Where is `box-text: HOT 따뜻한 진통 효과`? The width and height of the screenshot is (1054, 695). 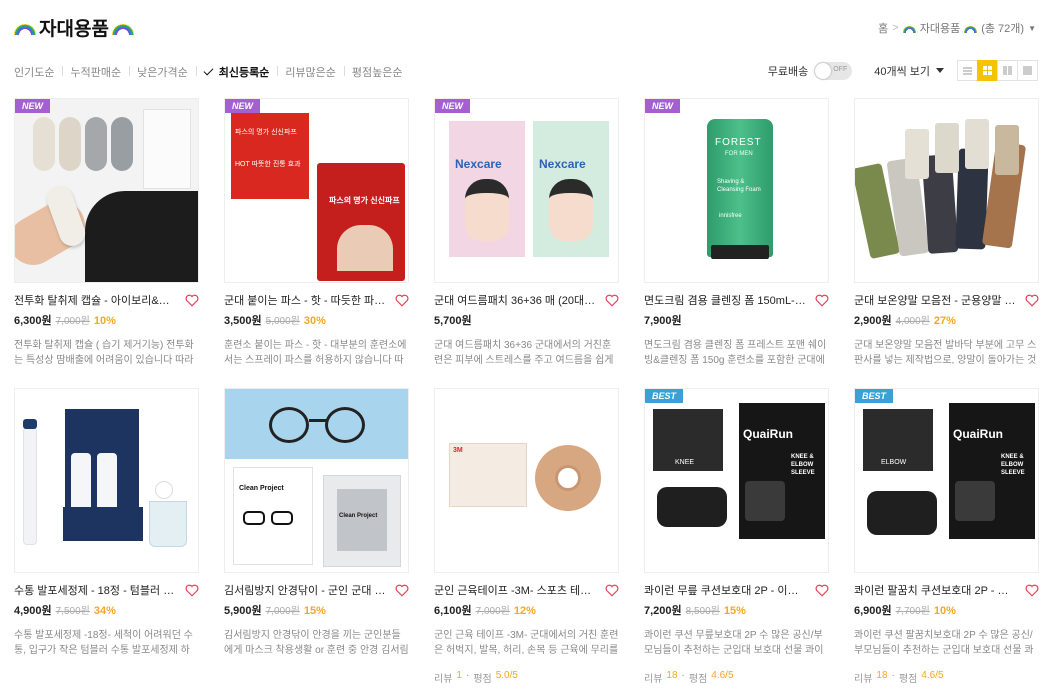 box-text: HOT 따뜻한 진통 효과 is located at coordinates (268, 164).